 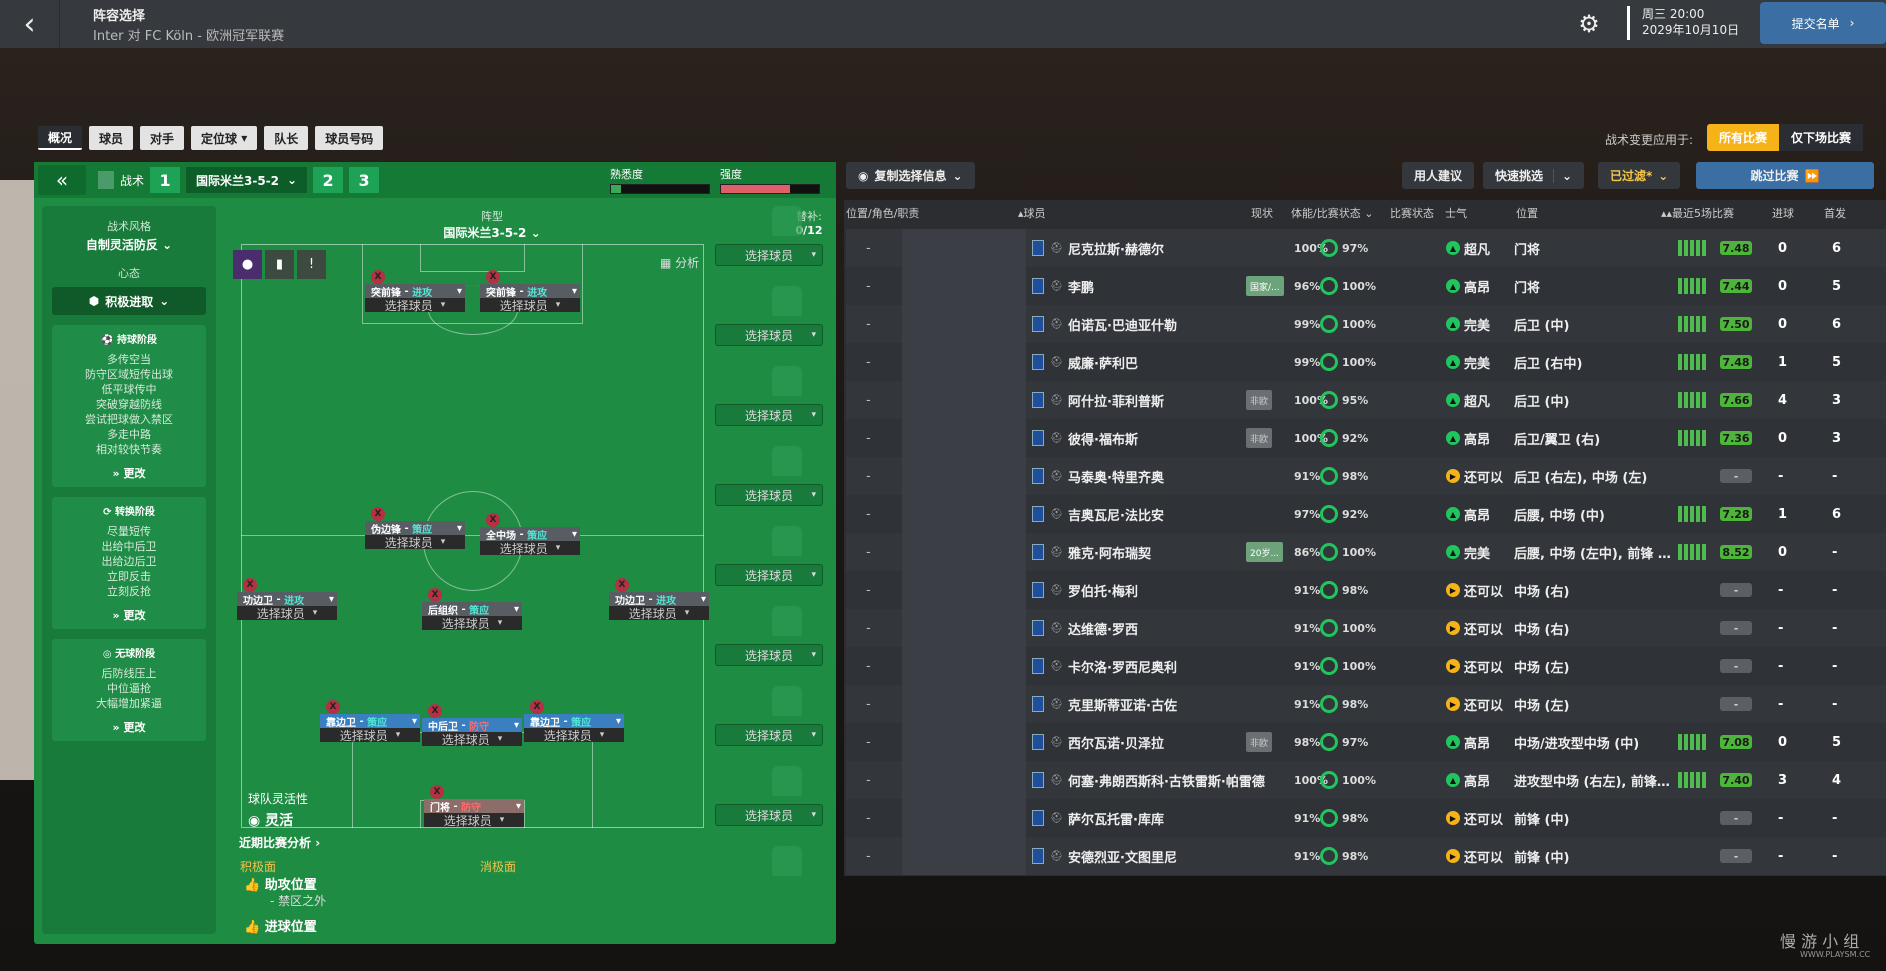 I want to click on player-name: 卡尔洛·罗西尼奥利, so click(x=1122, y=666).